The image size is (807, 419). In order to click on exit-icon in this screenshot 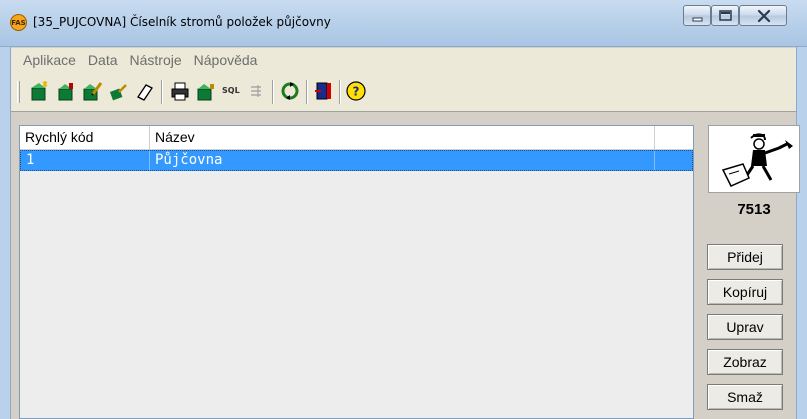, I will do `click(324, 91)`.